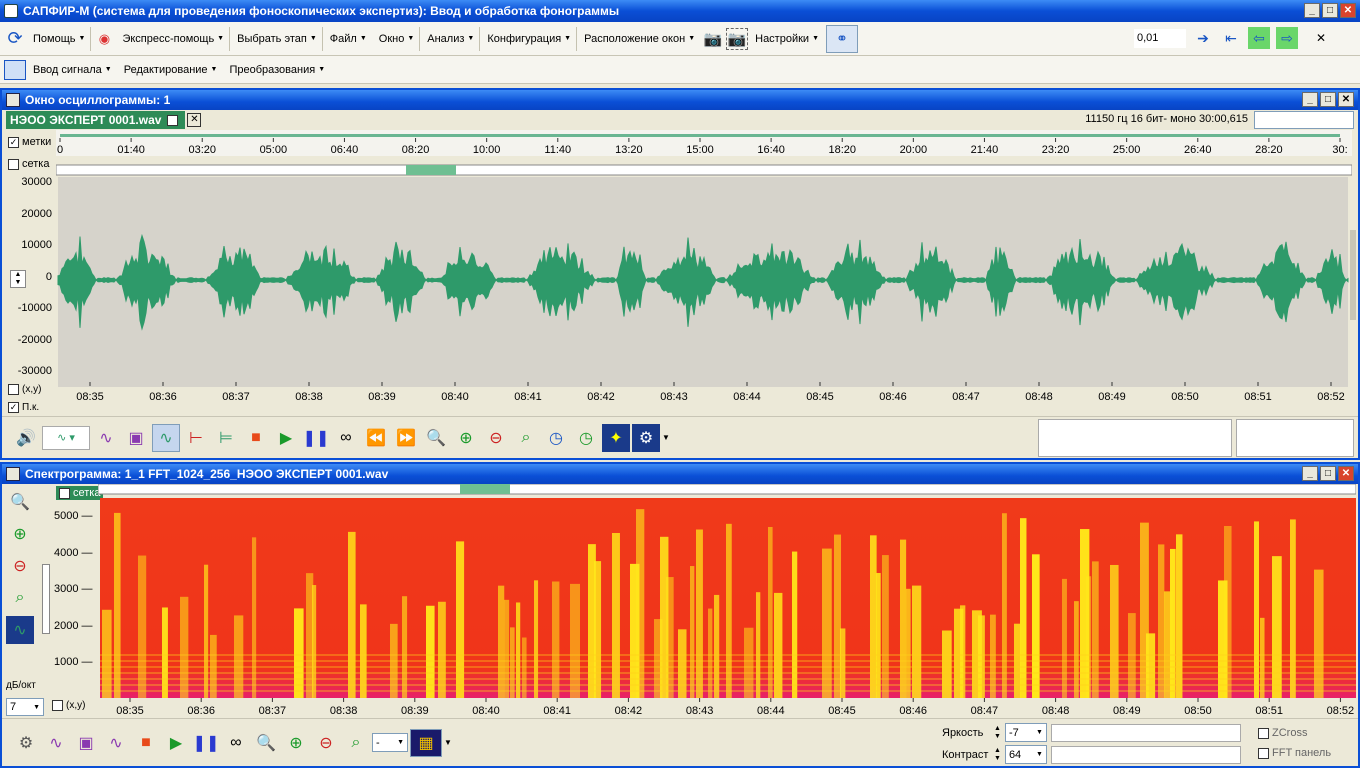 This screenshot has height=768, width=1360. What do you see at coordinates (737, 38) in the screenshot?
I see `camera-region-icon: 📷` at bounding box center [737, 38].